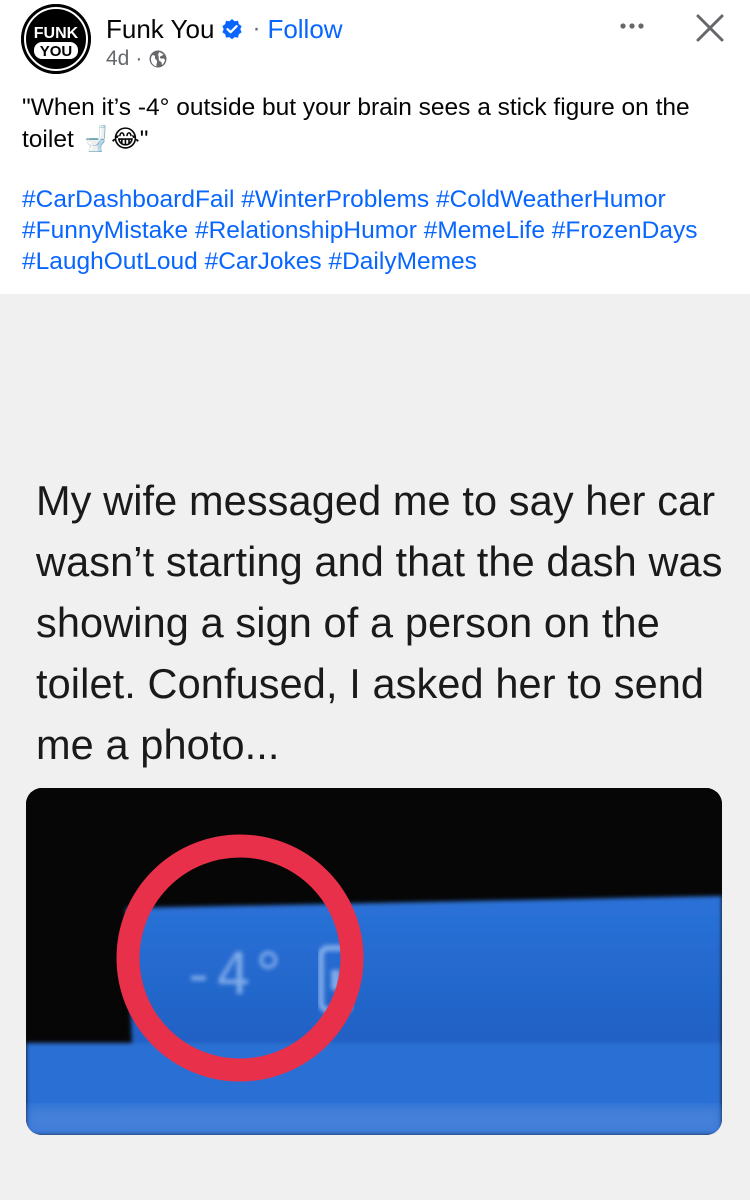 Image resolution: width=750 pixels, height=1200 pixels. I want to click on hashtag-link: #LaughOutLoud, so click(110, 261).